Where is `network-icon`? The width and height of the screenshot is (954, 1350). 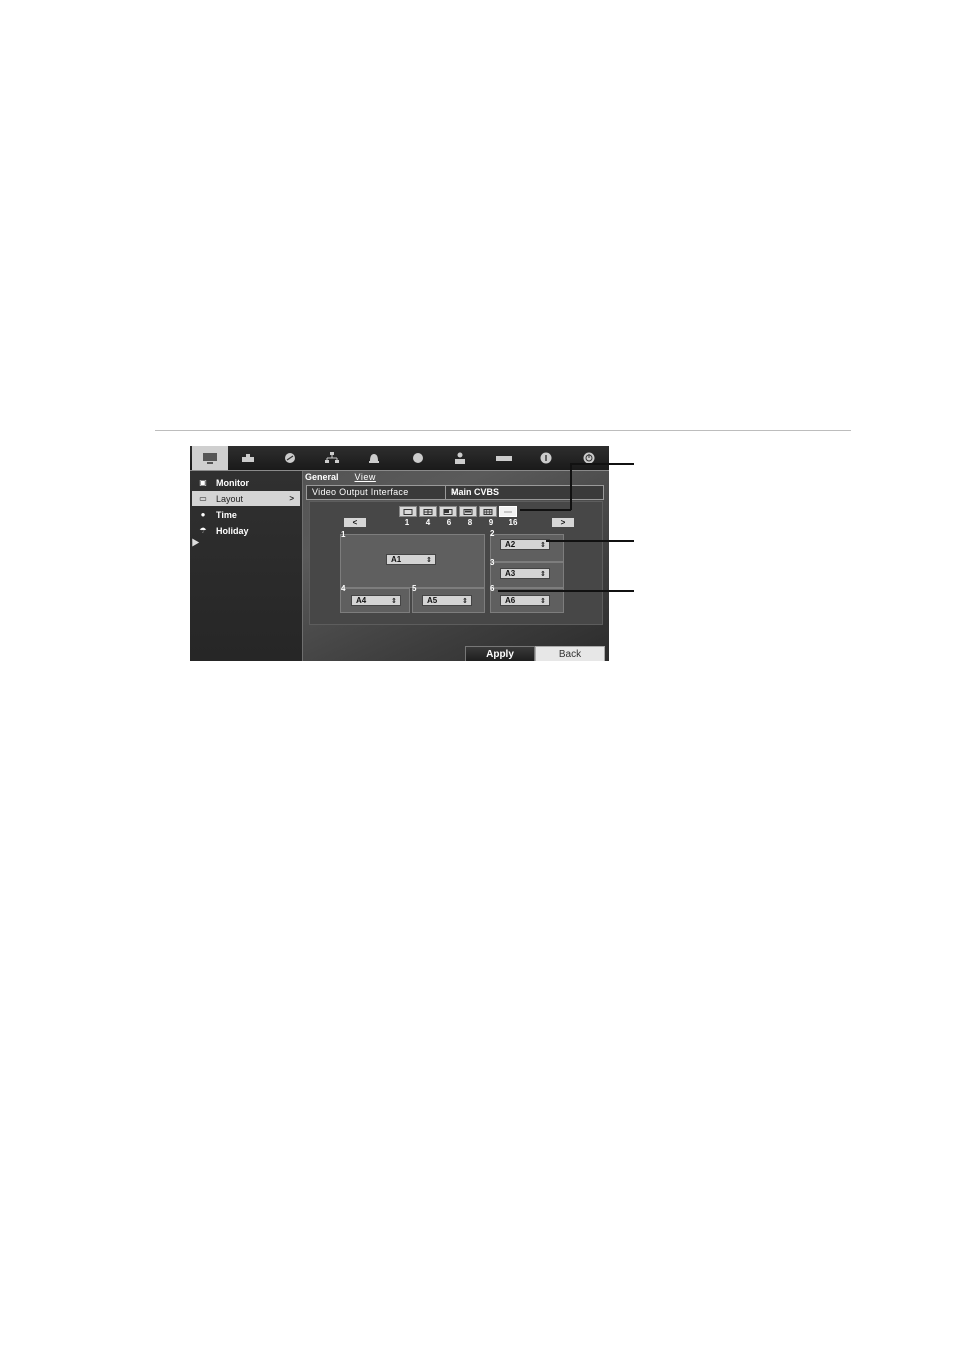
network-icon is located at coordinates (332, 458).